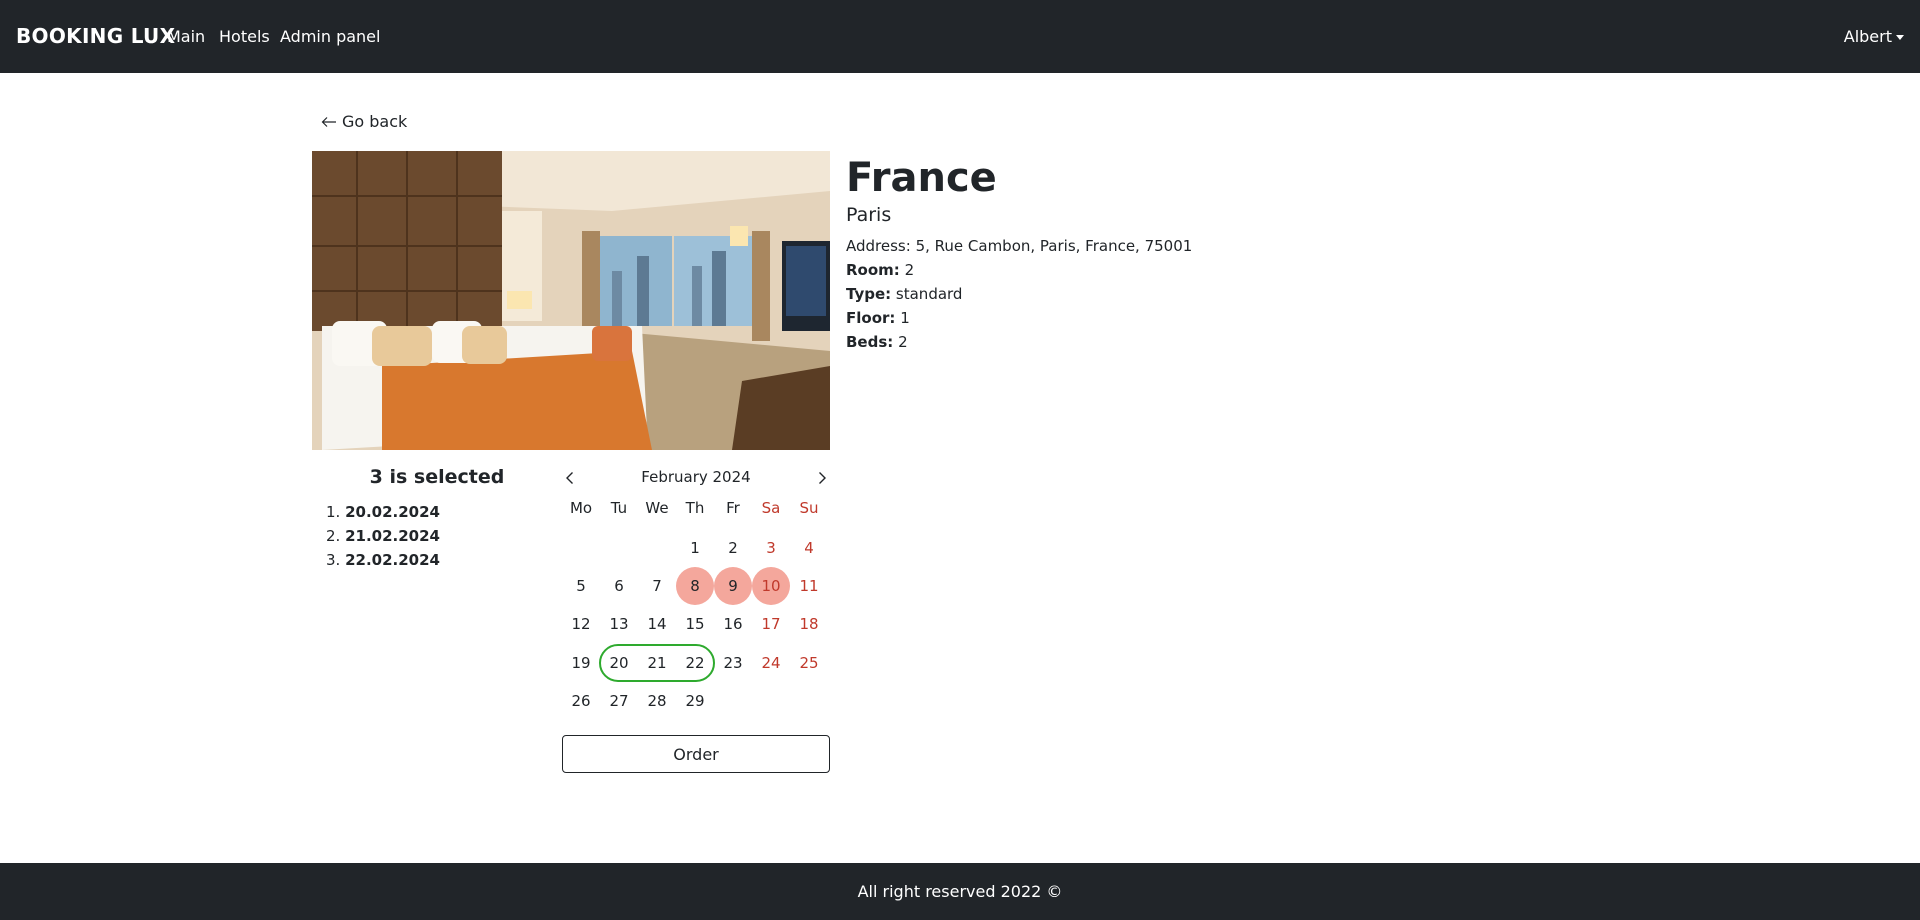 Image resolution: width=1920 pixels, height=920 pixels. I want to click on room-number: Room: 2, so click(880, 270).